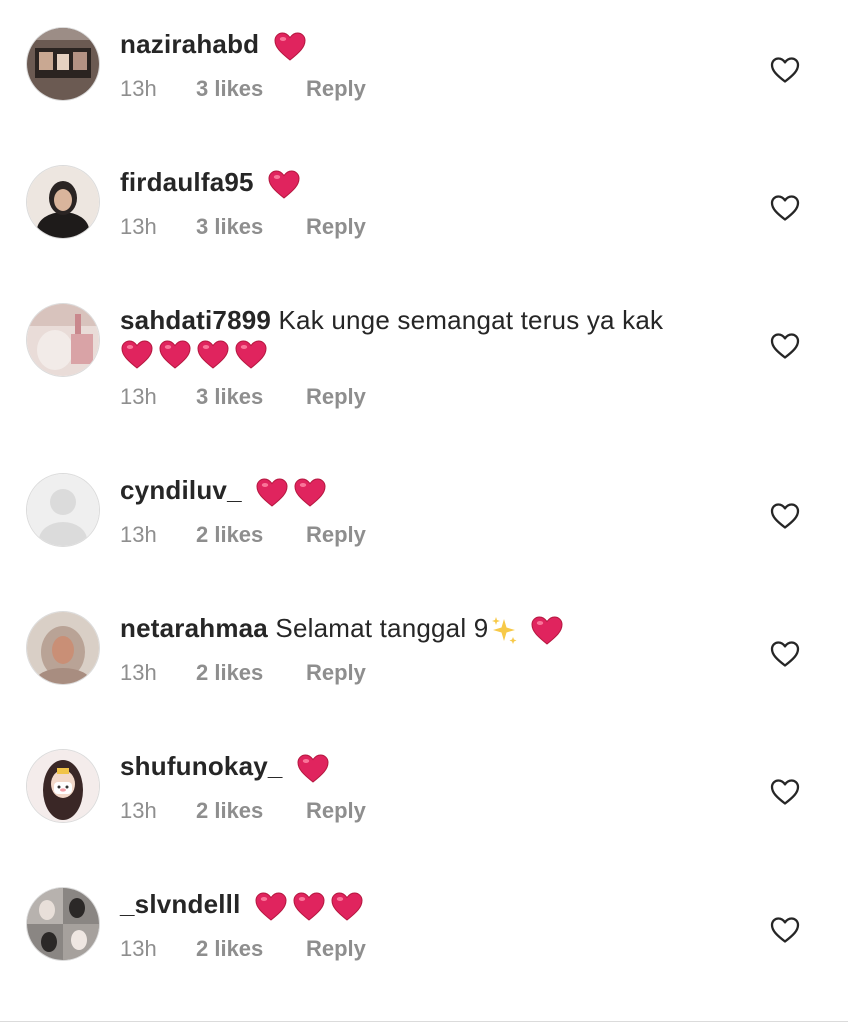 The height and width of the screenshot is (1024, 848). Describe the element at coordinates (195, 320) in the screenshot. I see `comment-username: sahdati7899` at that location.